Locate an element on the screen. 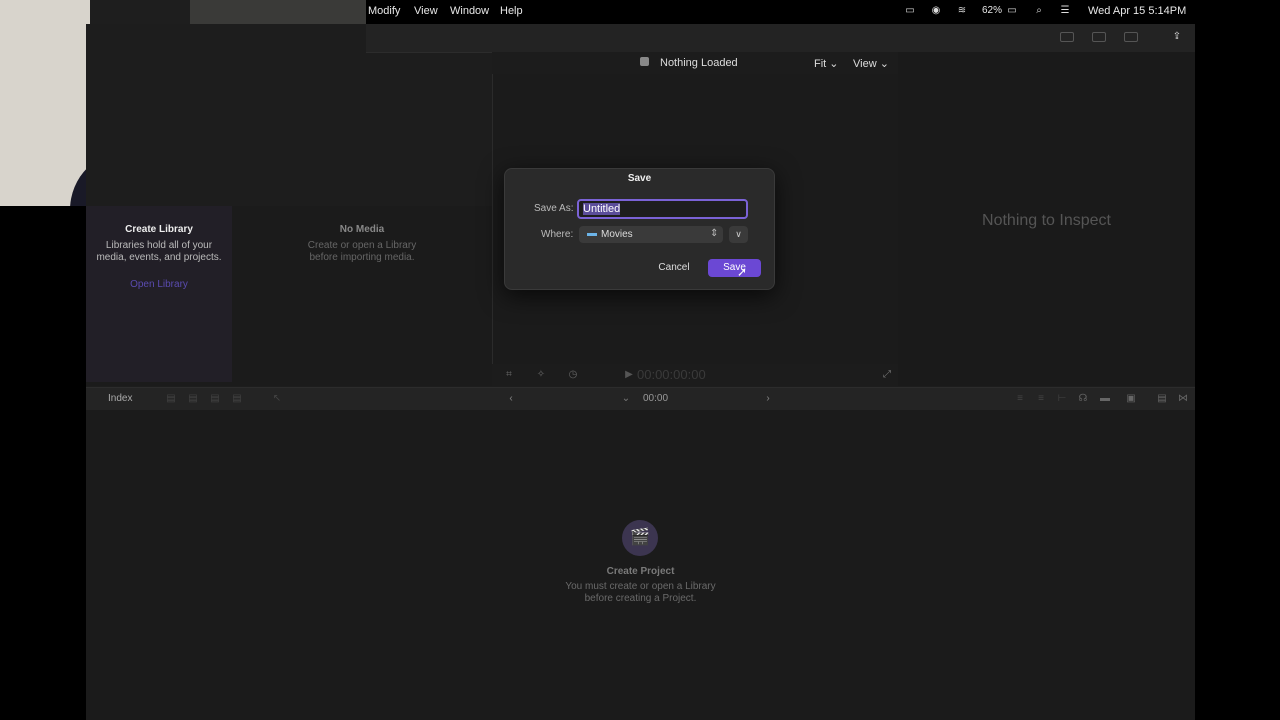 This screenshot has width=1280, height=720. create-library-title: Create Library is located at coordinates (159, 229).